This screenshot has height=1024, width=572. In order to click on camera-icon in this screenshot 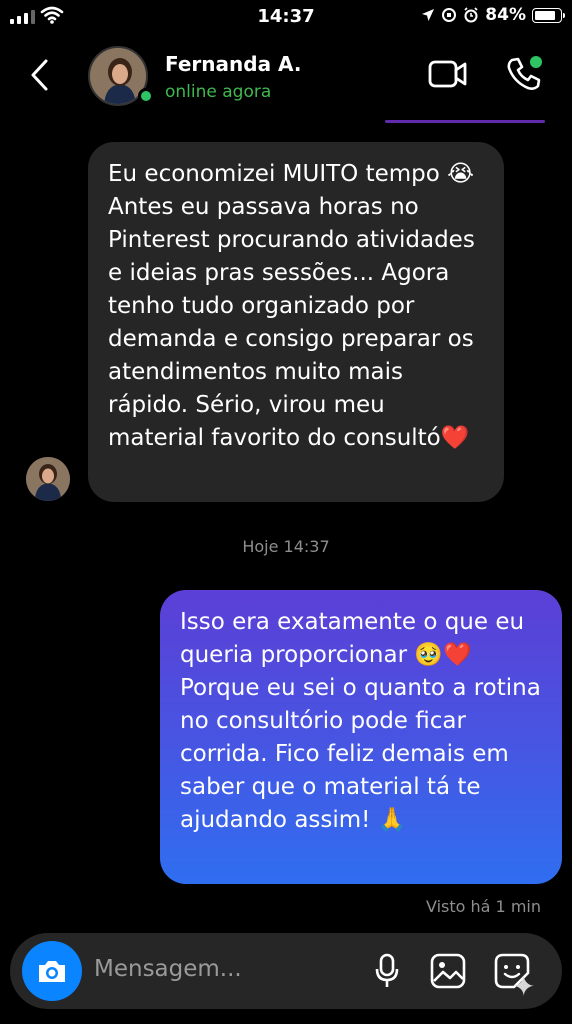, I will do `click(52, 971)`.